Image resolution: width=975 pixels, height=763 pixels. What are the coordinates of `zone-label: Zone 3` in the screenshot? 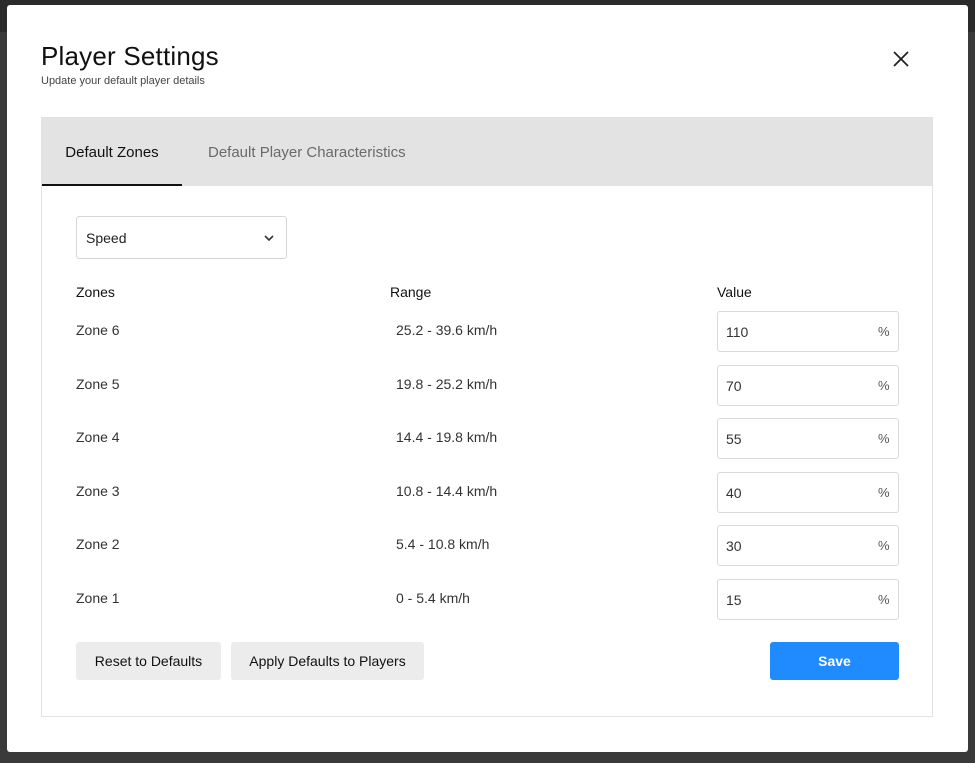 It's located at (98, 491).